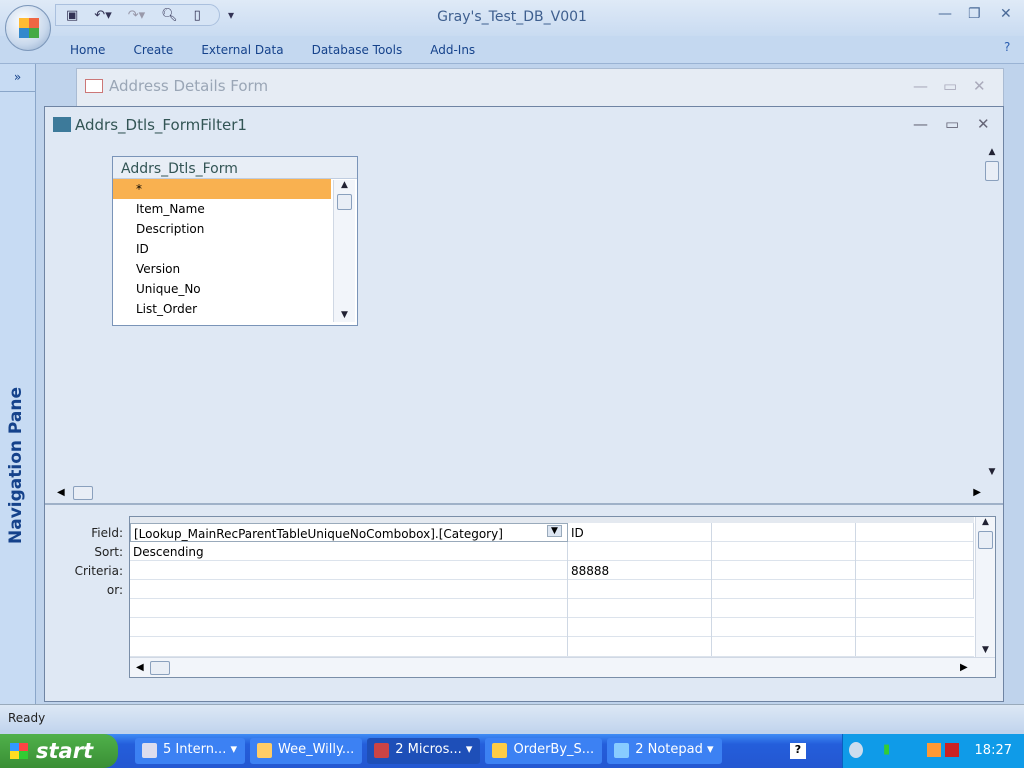 The image size is (1024, 768). I want to click on grid-row-or, so click(552, 589).